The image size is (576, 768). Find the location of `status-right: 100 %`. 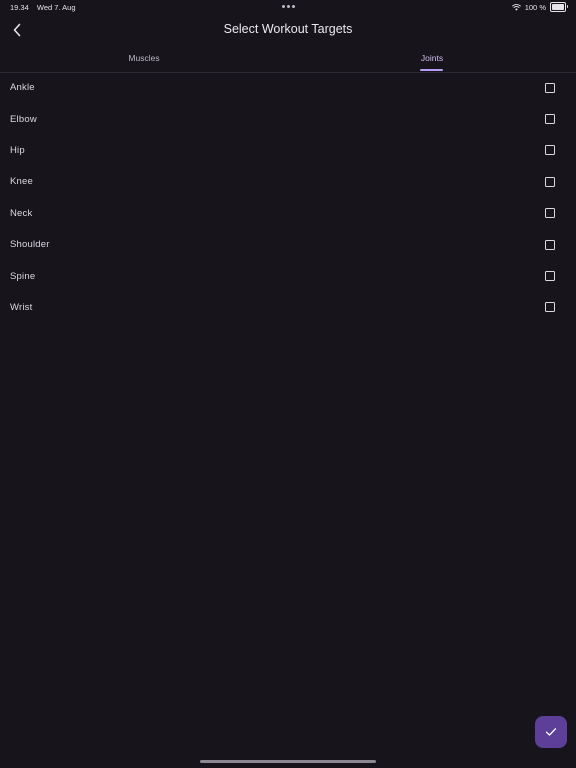

status-right: 100 % is located at coordinates (539, 7).